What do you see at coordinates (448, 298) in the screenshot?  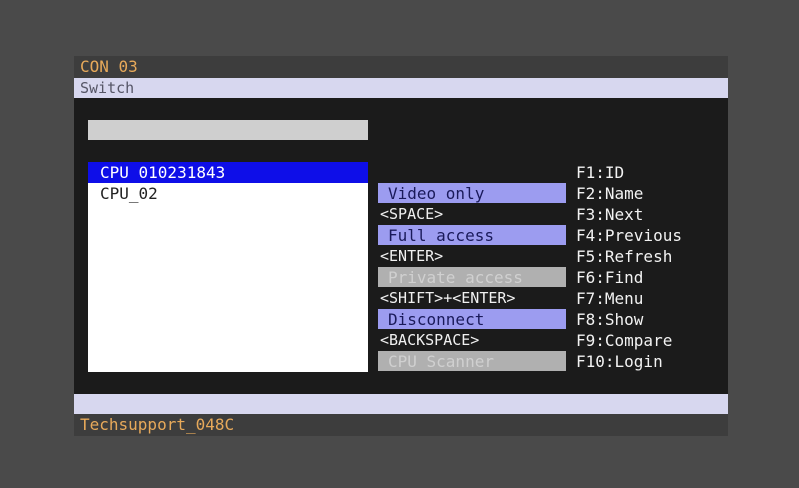 I see `private-access-shortcut: <SHIFT>+<ENTER>` at bounding box center [448, 298].